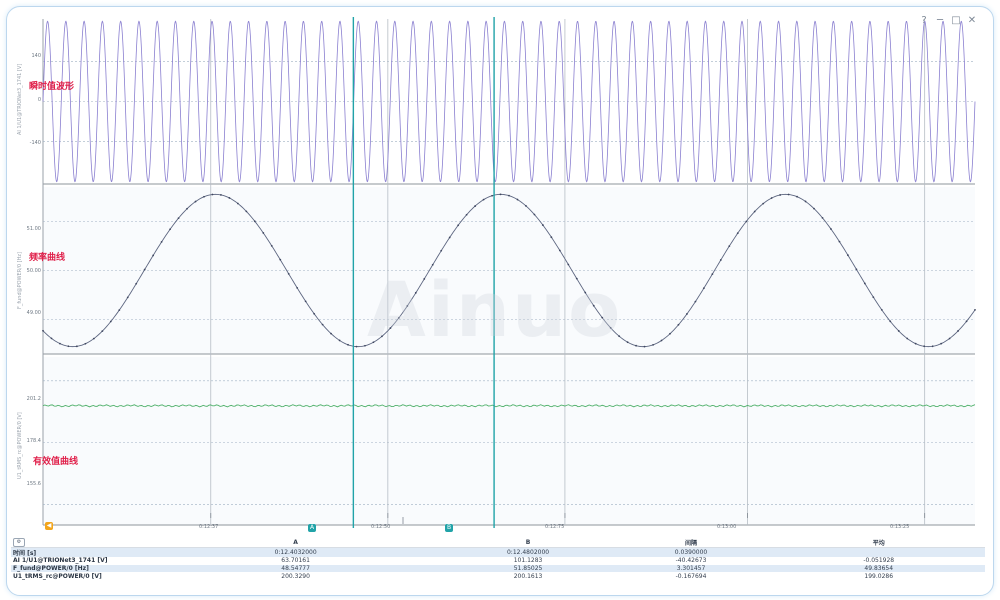 The height and width of the screenshot is (600, 1000). What do you see at coordinates (727, 527) in the screenshot?
I see `x-tick-label: 0:13:00` at bounding box center [727, 527].